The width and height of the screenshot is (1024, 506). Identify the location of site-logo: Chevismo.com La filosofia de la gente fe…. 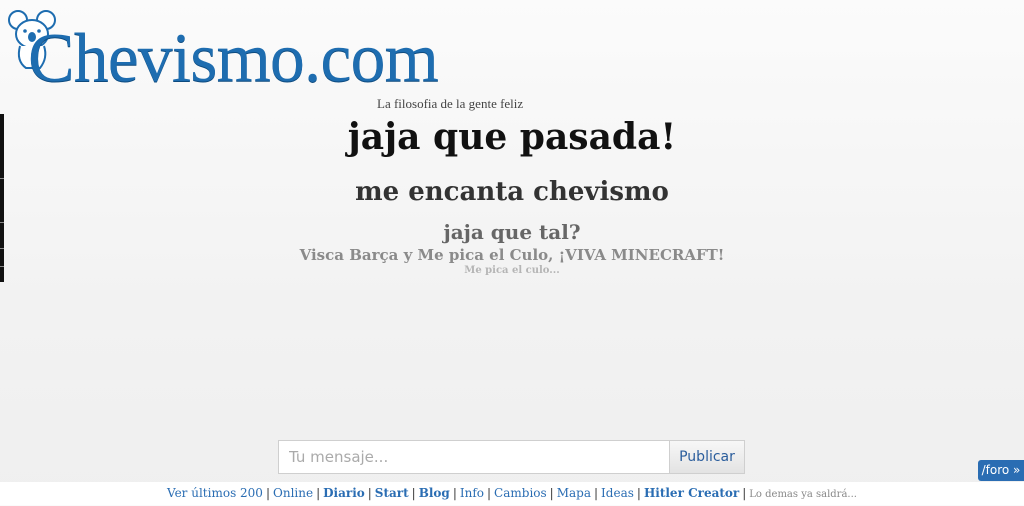
(276, 58).